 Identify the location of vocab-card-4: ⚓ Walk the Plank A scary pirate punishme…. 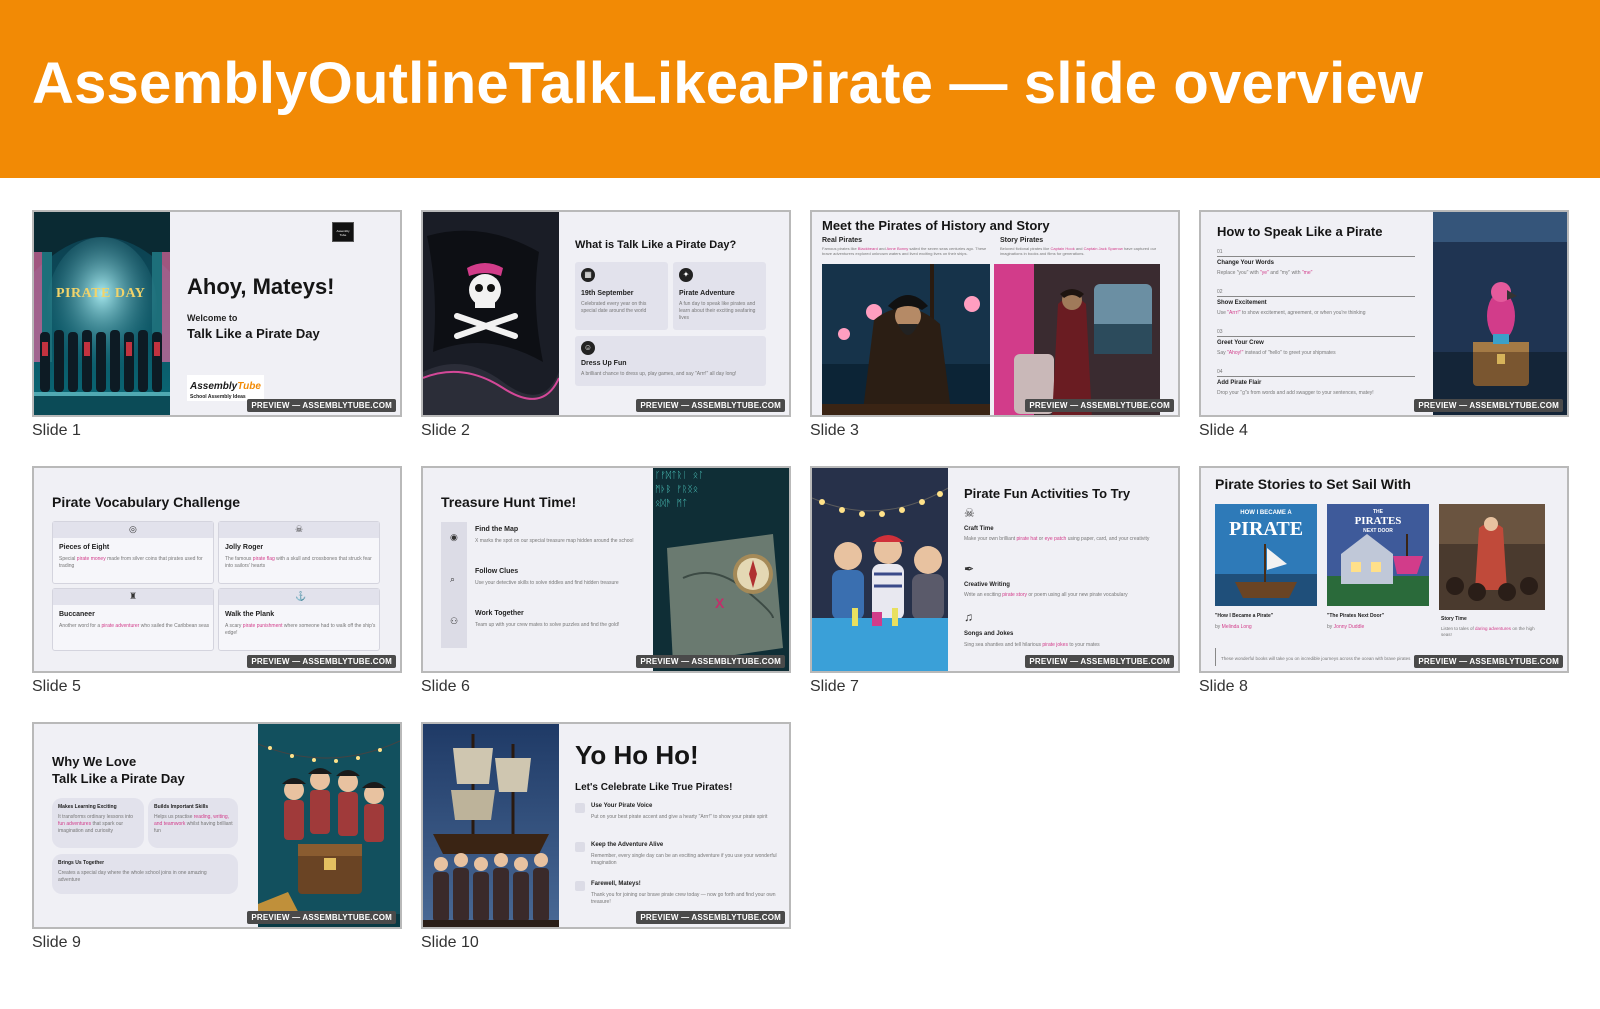
(299, 619).